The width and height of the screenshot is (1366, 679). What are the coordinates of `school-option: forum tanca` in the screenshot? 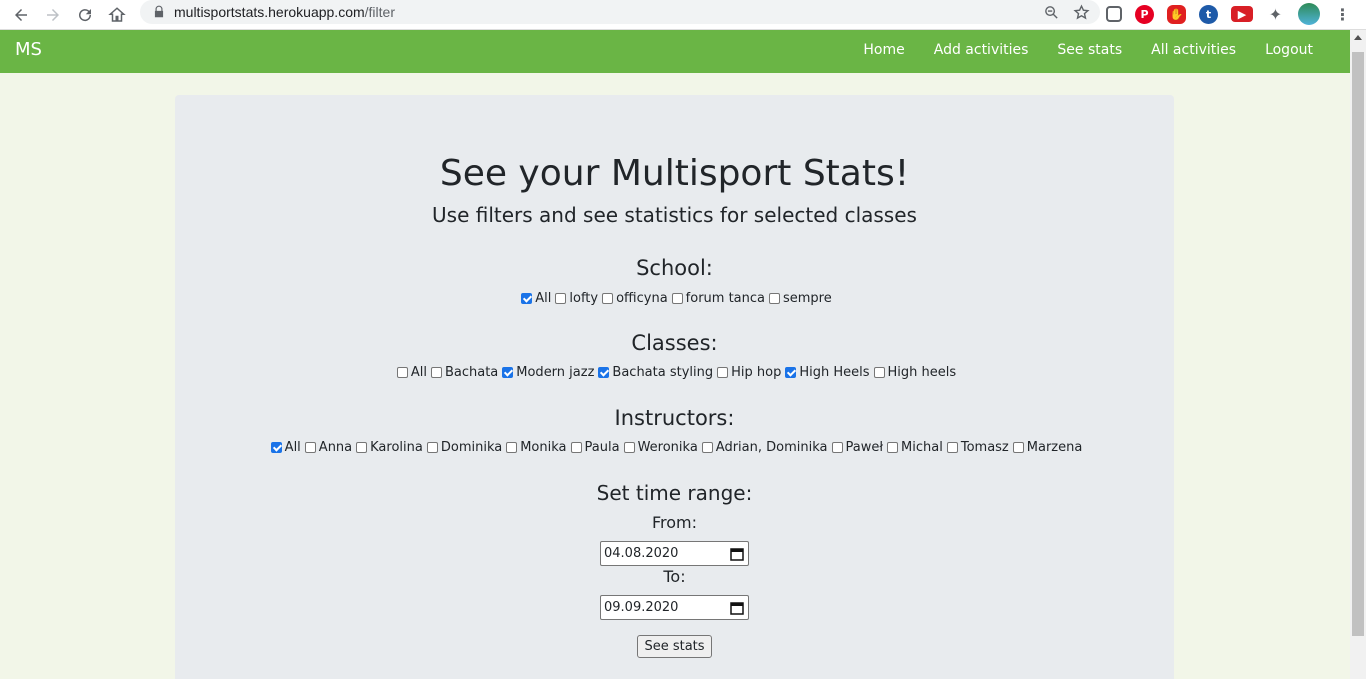 It's located at (716, 298).